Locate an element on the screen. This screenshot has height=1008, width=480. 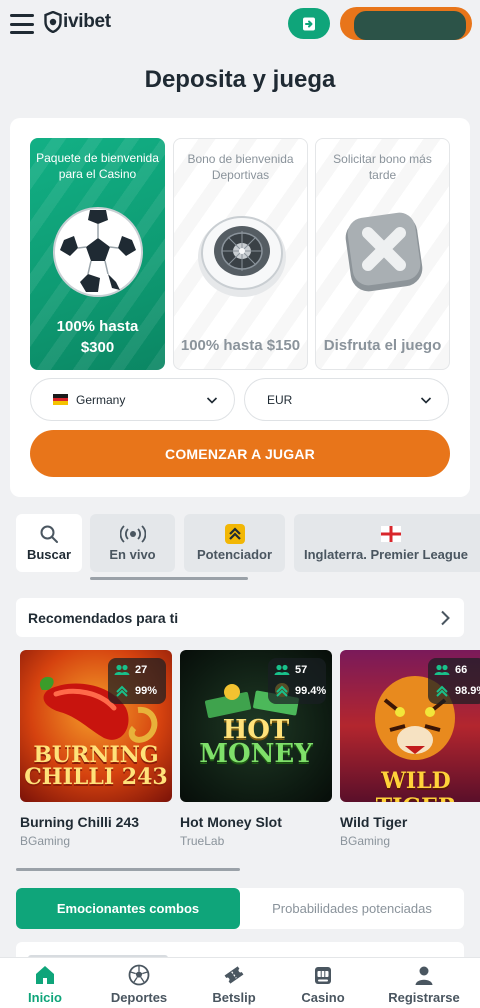
quick-nav-premier-league: Inglaterra. Premier League is located at coordinates (387, 543).